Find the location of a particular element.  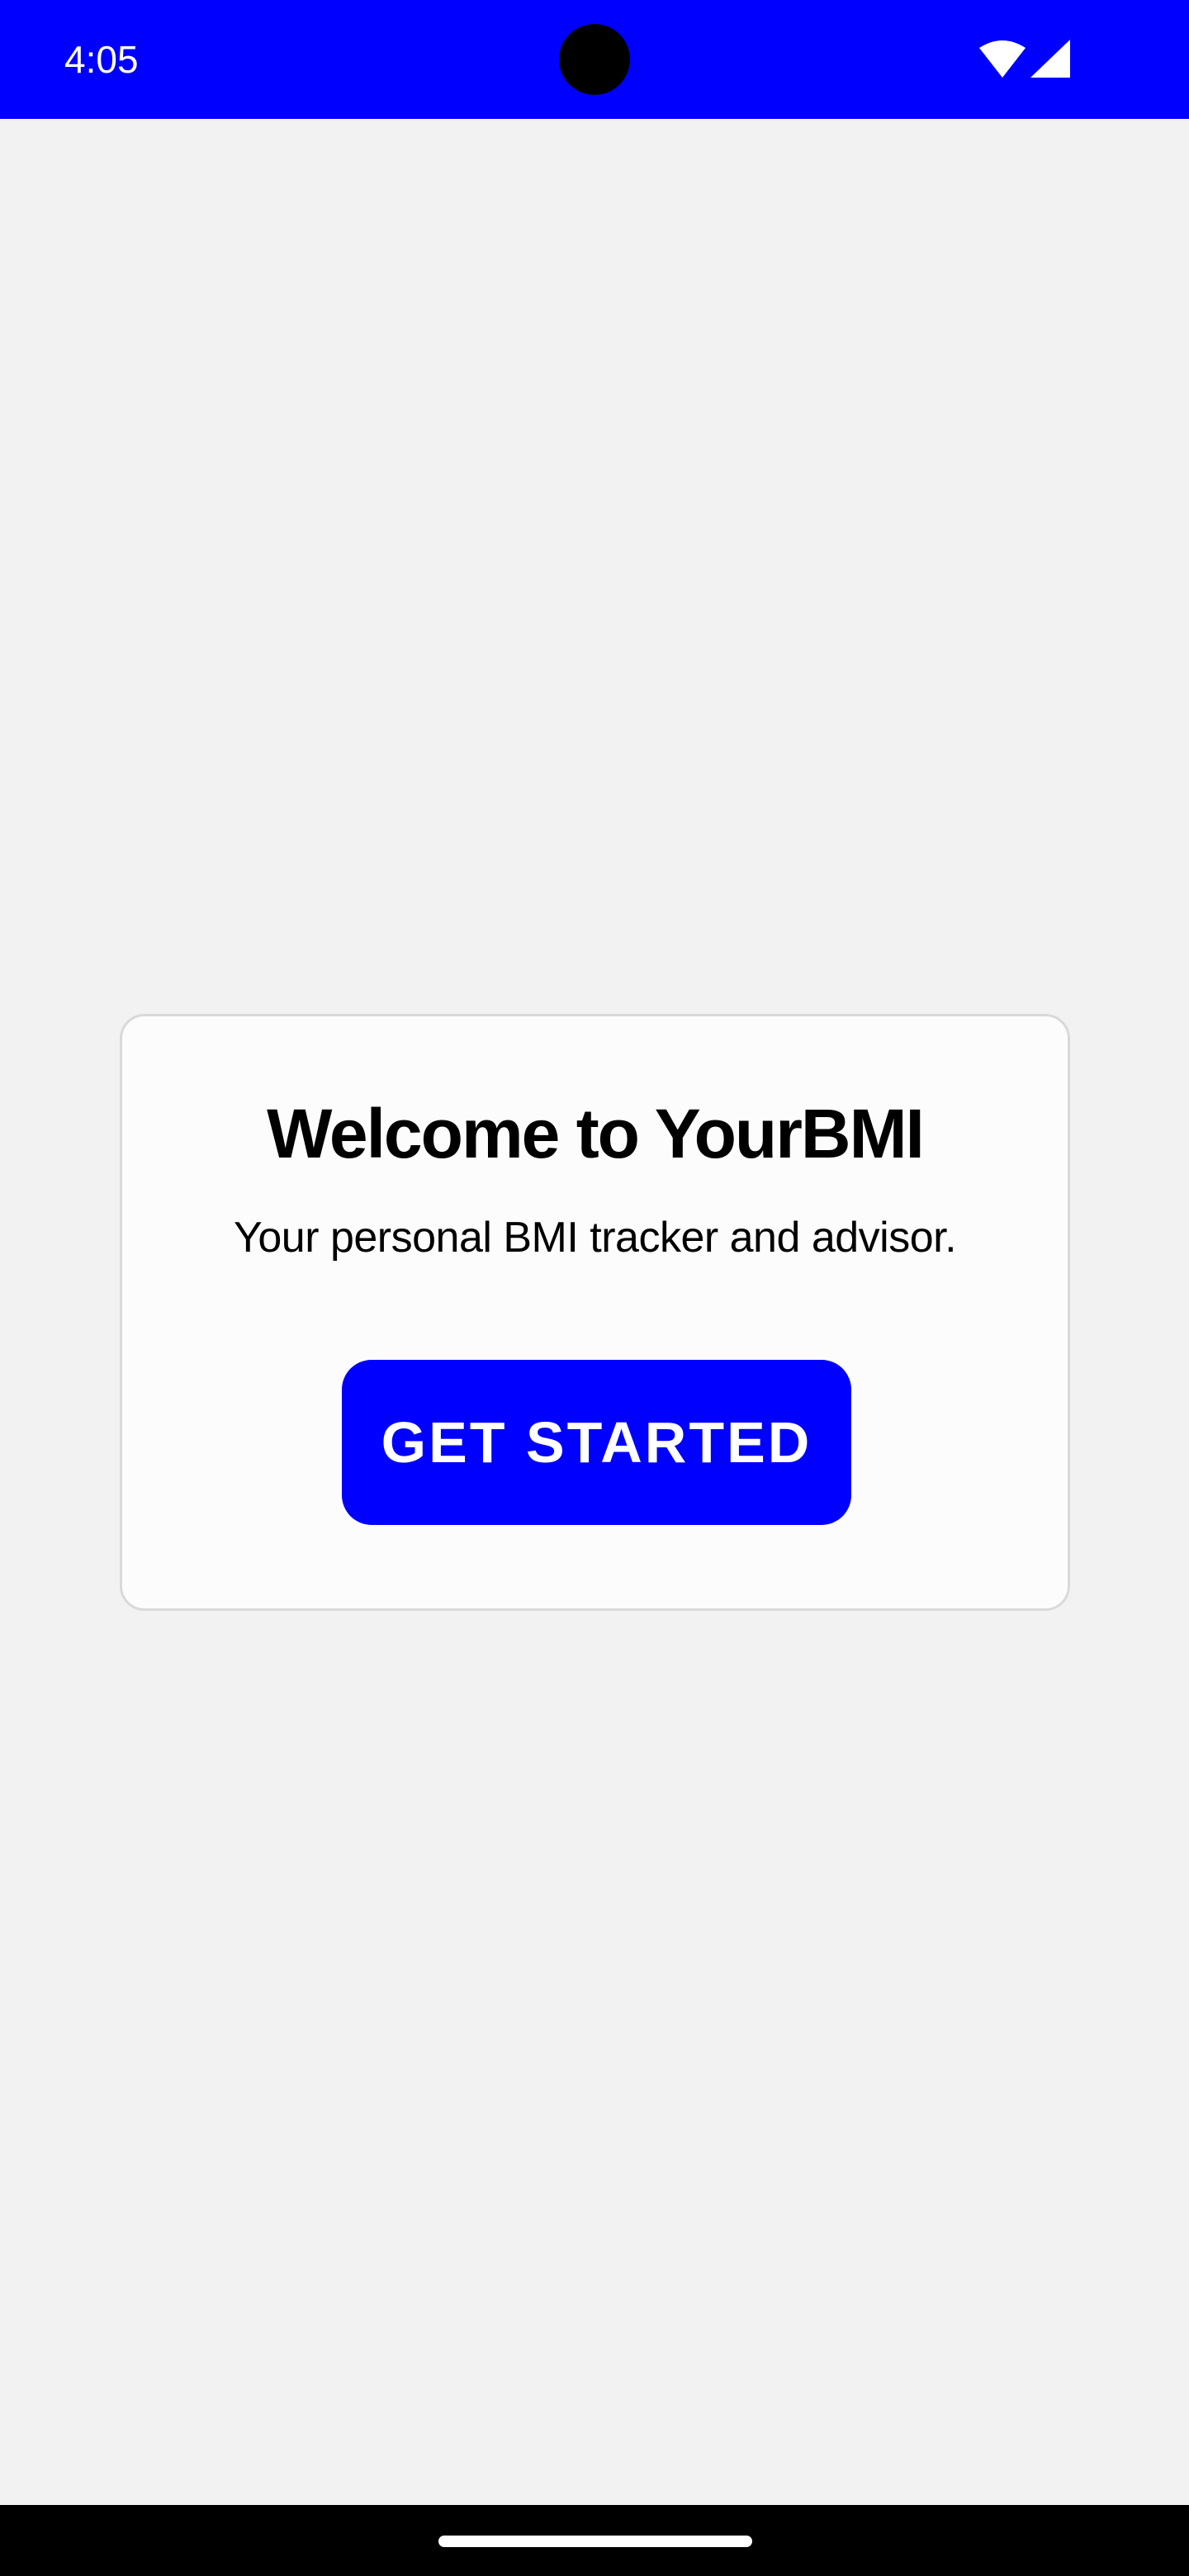

status-time: 4:05 is located at coordinates (101, 59).